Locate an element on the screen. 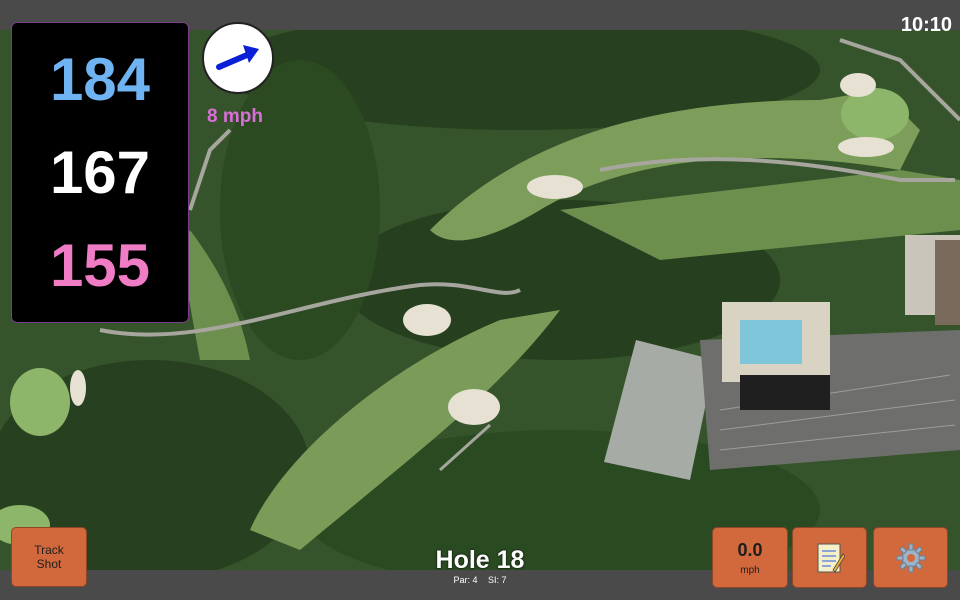 This screenshot has height=600, width=960. front-distance: 155 is located at coordinates (100, 265).